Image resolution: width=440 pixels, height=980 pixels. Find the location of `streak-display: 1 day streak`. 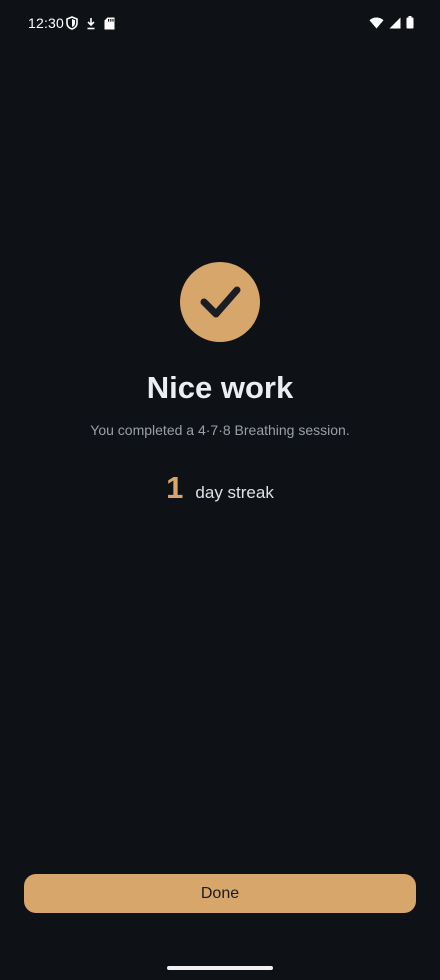

streak-display: 1 day streak is located at coordinates (220, 488).